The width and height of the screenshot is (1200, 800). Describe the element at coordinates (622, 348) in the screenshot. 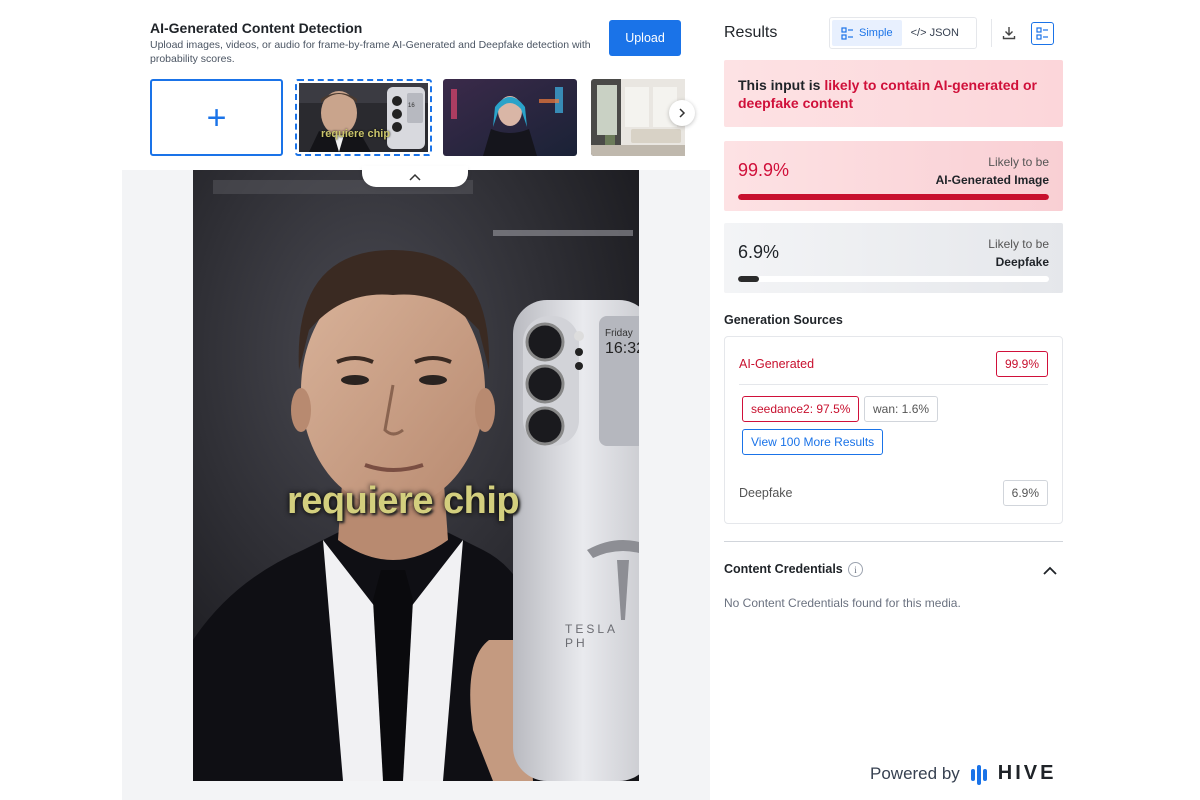

I see `phone-time: 16:32` at that location.